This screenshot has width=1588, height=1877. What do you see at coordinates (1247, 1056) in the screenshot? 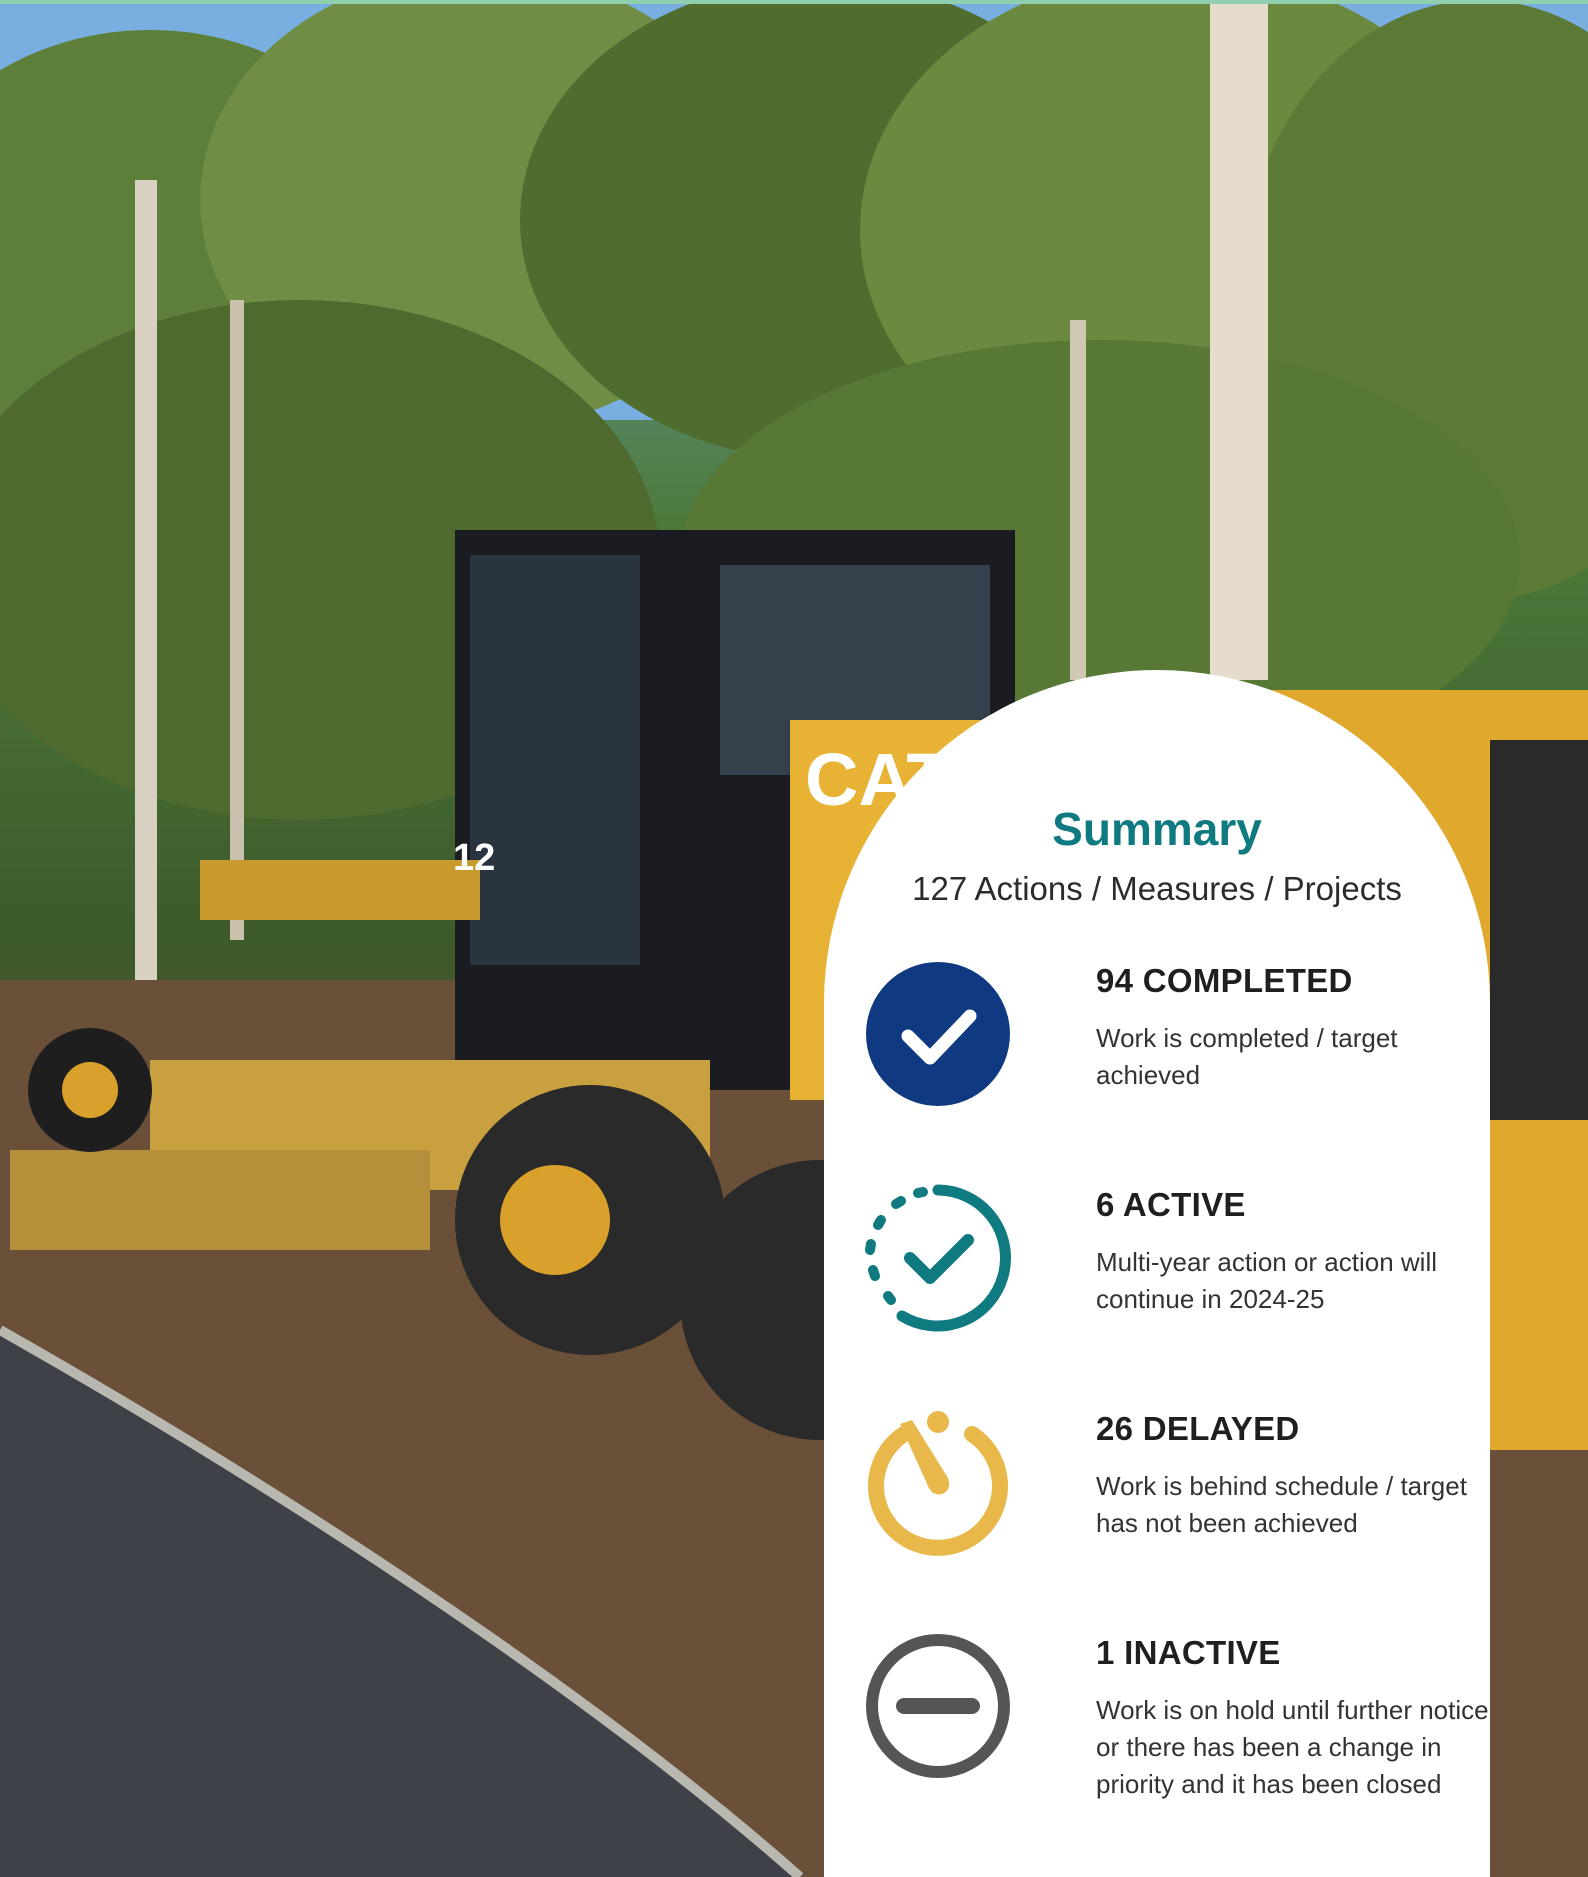
I see `status-description-completed: Work is completed / target achieved` at bounding box center [1247, 1056].